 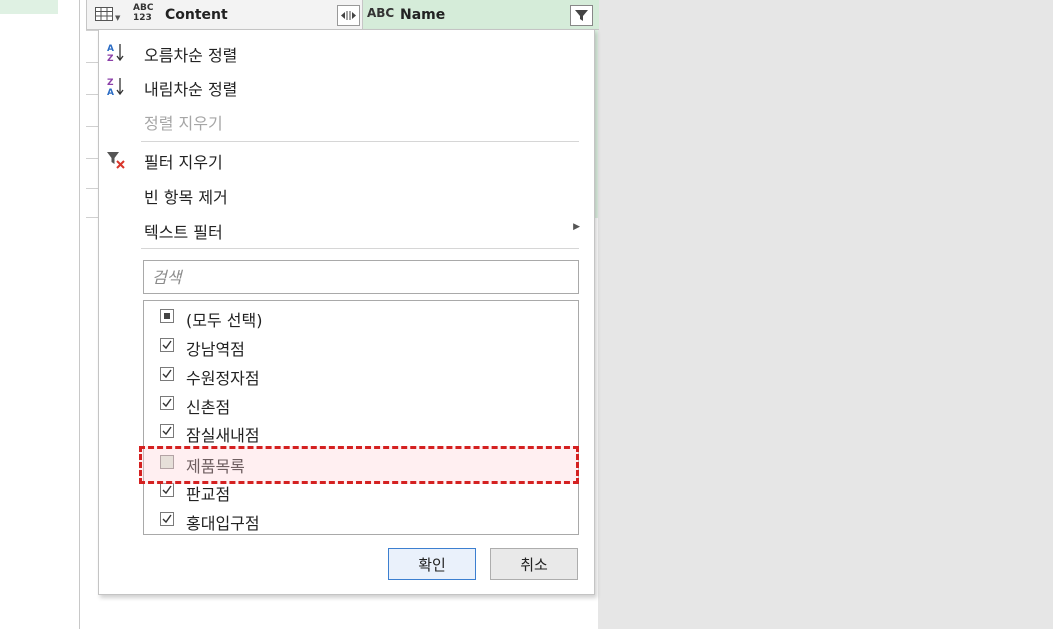 I want to click on sort-ascending-icon: A Z, so click(x=115, y=53).